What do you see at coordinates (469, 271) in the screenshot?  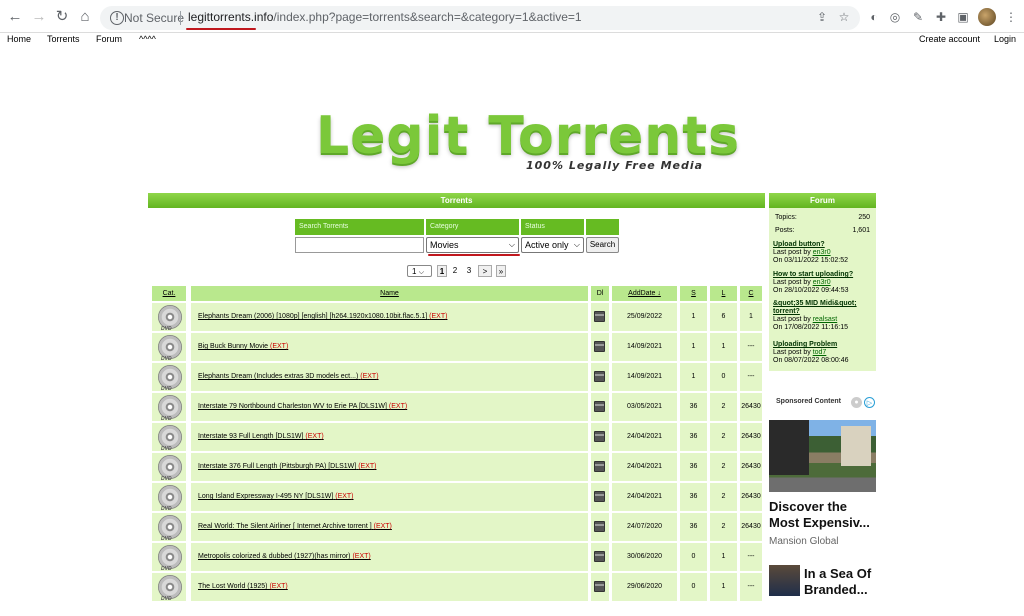 I see `page-3: 3` at bounding box center [469, 271].